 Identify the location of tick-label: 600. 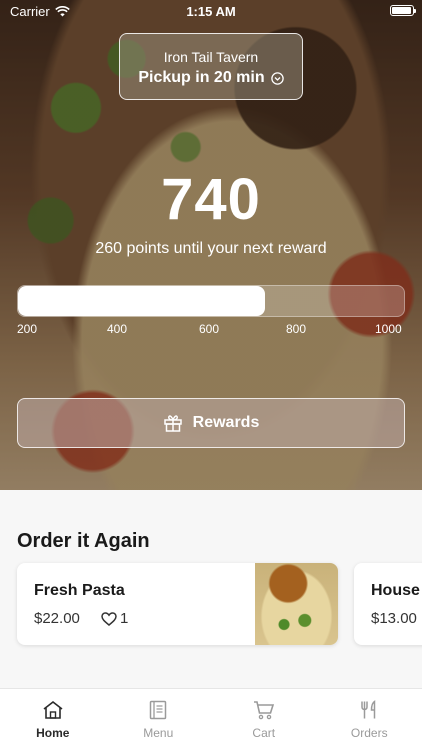
(209, 329).